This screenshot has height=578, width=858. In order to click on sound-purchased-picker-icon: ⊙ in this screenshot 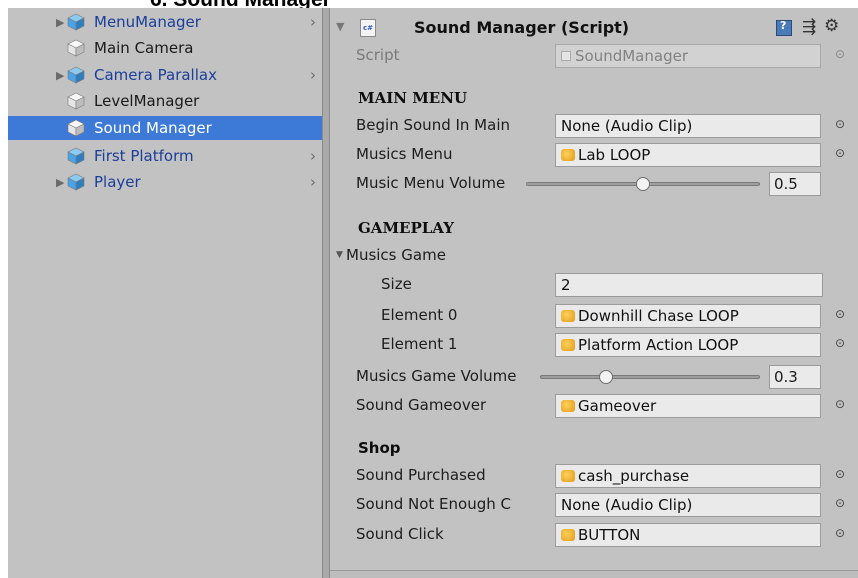, I will do `click(840, 474)`.